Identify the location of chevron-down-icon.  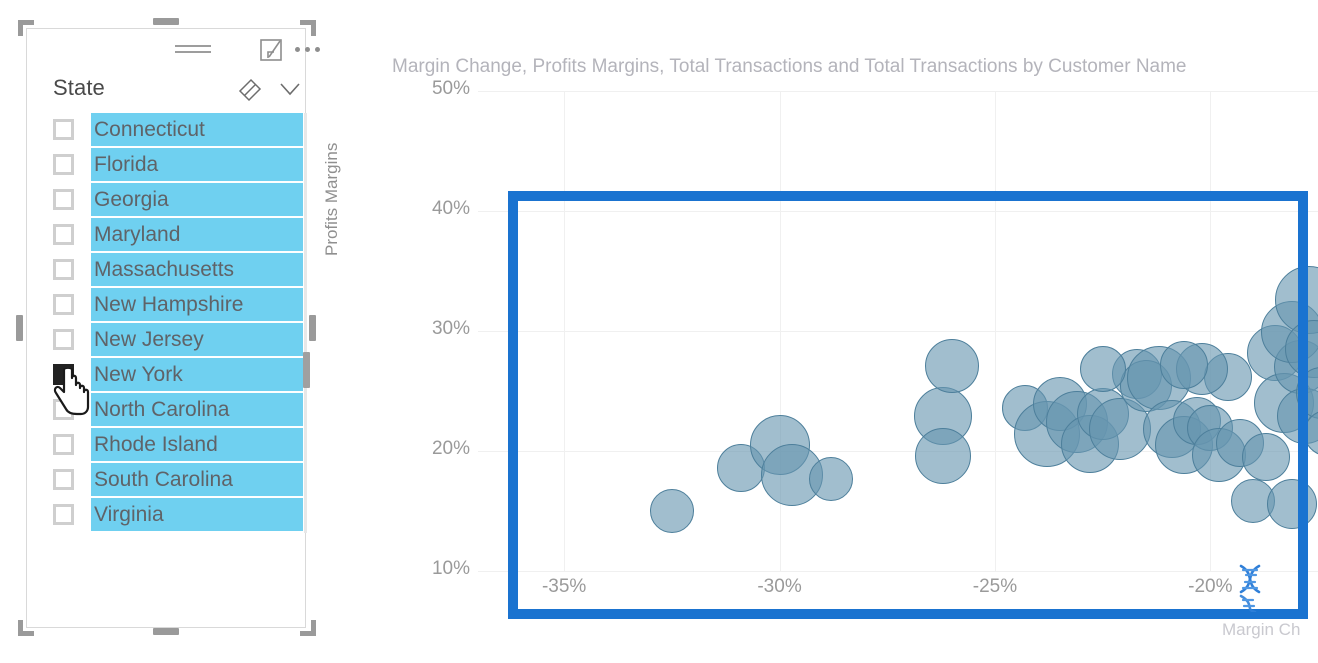
(290, 89).